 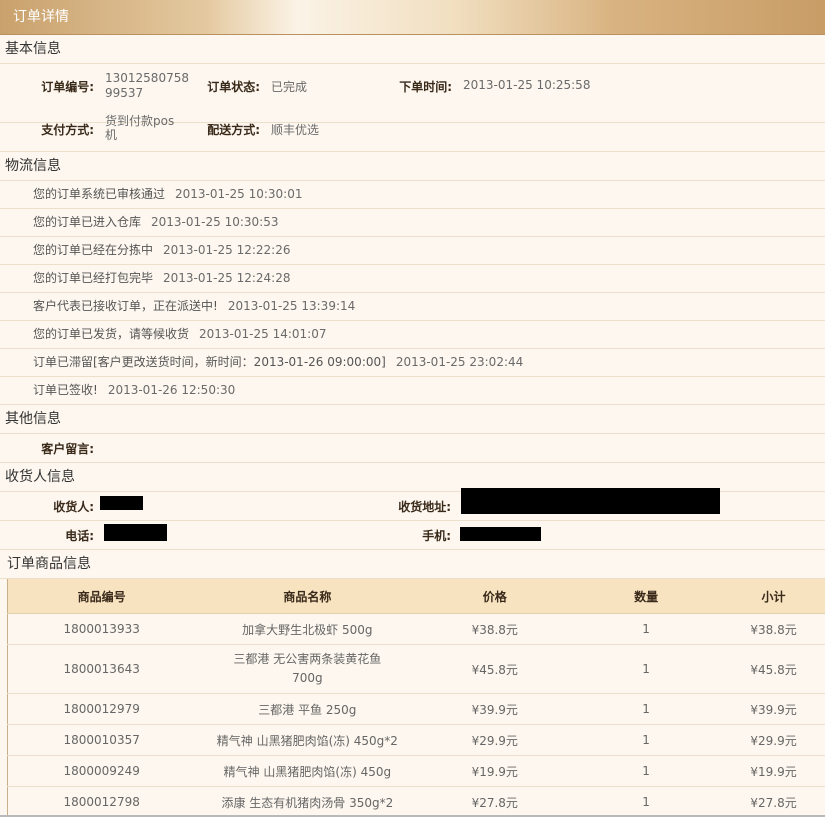 What do you see at coordinates (494, 596) in the screenshot?
I see `col-header-price: 价格` at bounding box center [494, 596].